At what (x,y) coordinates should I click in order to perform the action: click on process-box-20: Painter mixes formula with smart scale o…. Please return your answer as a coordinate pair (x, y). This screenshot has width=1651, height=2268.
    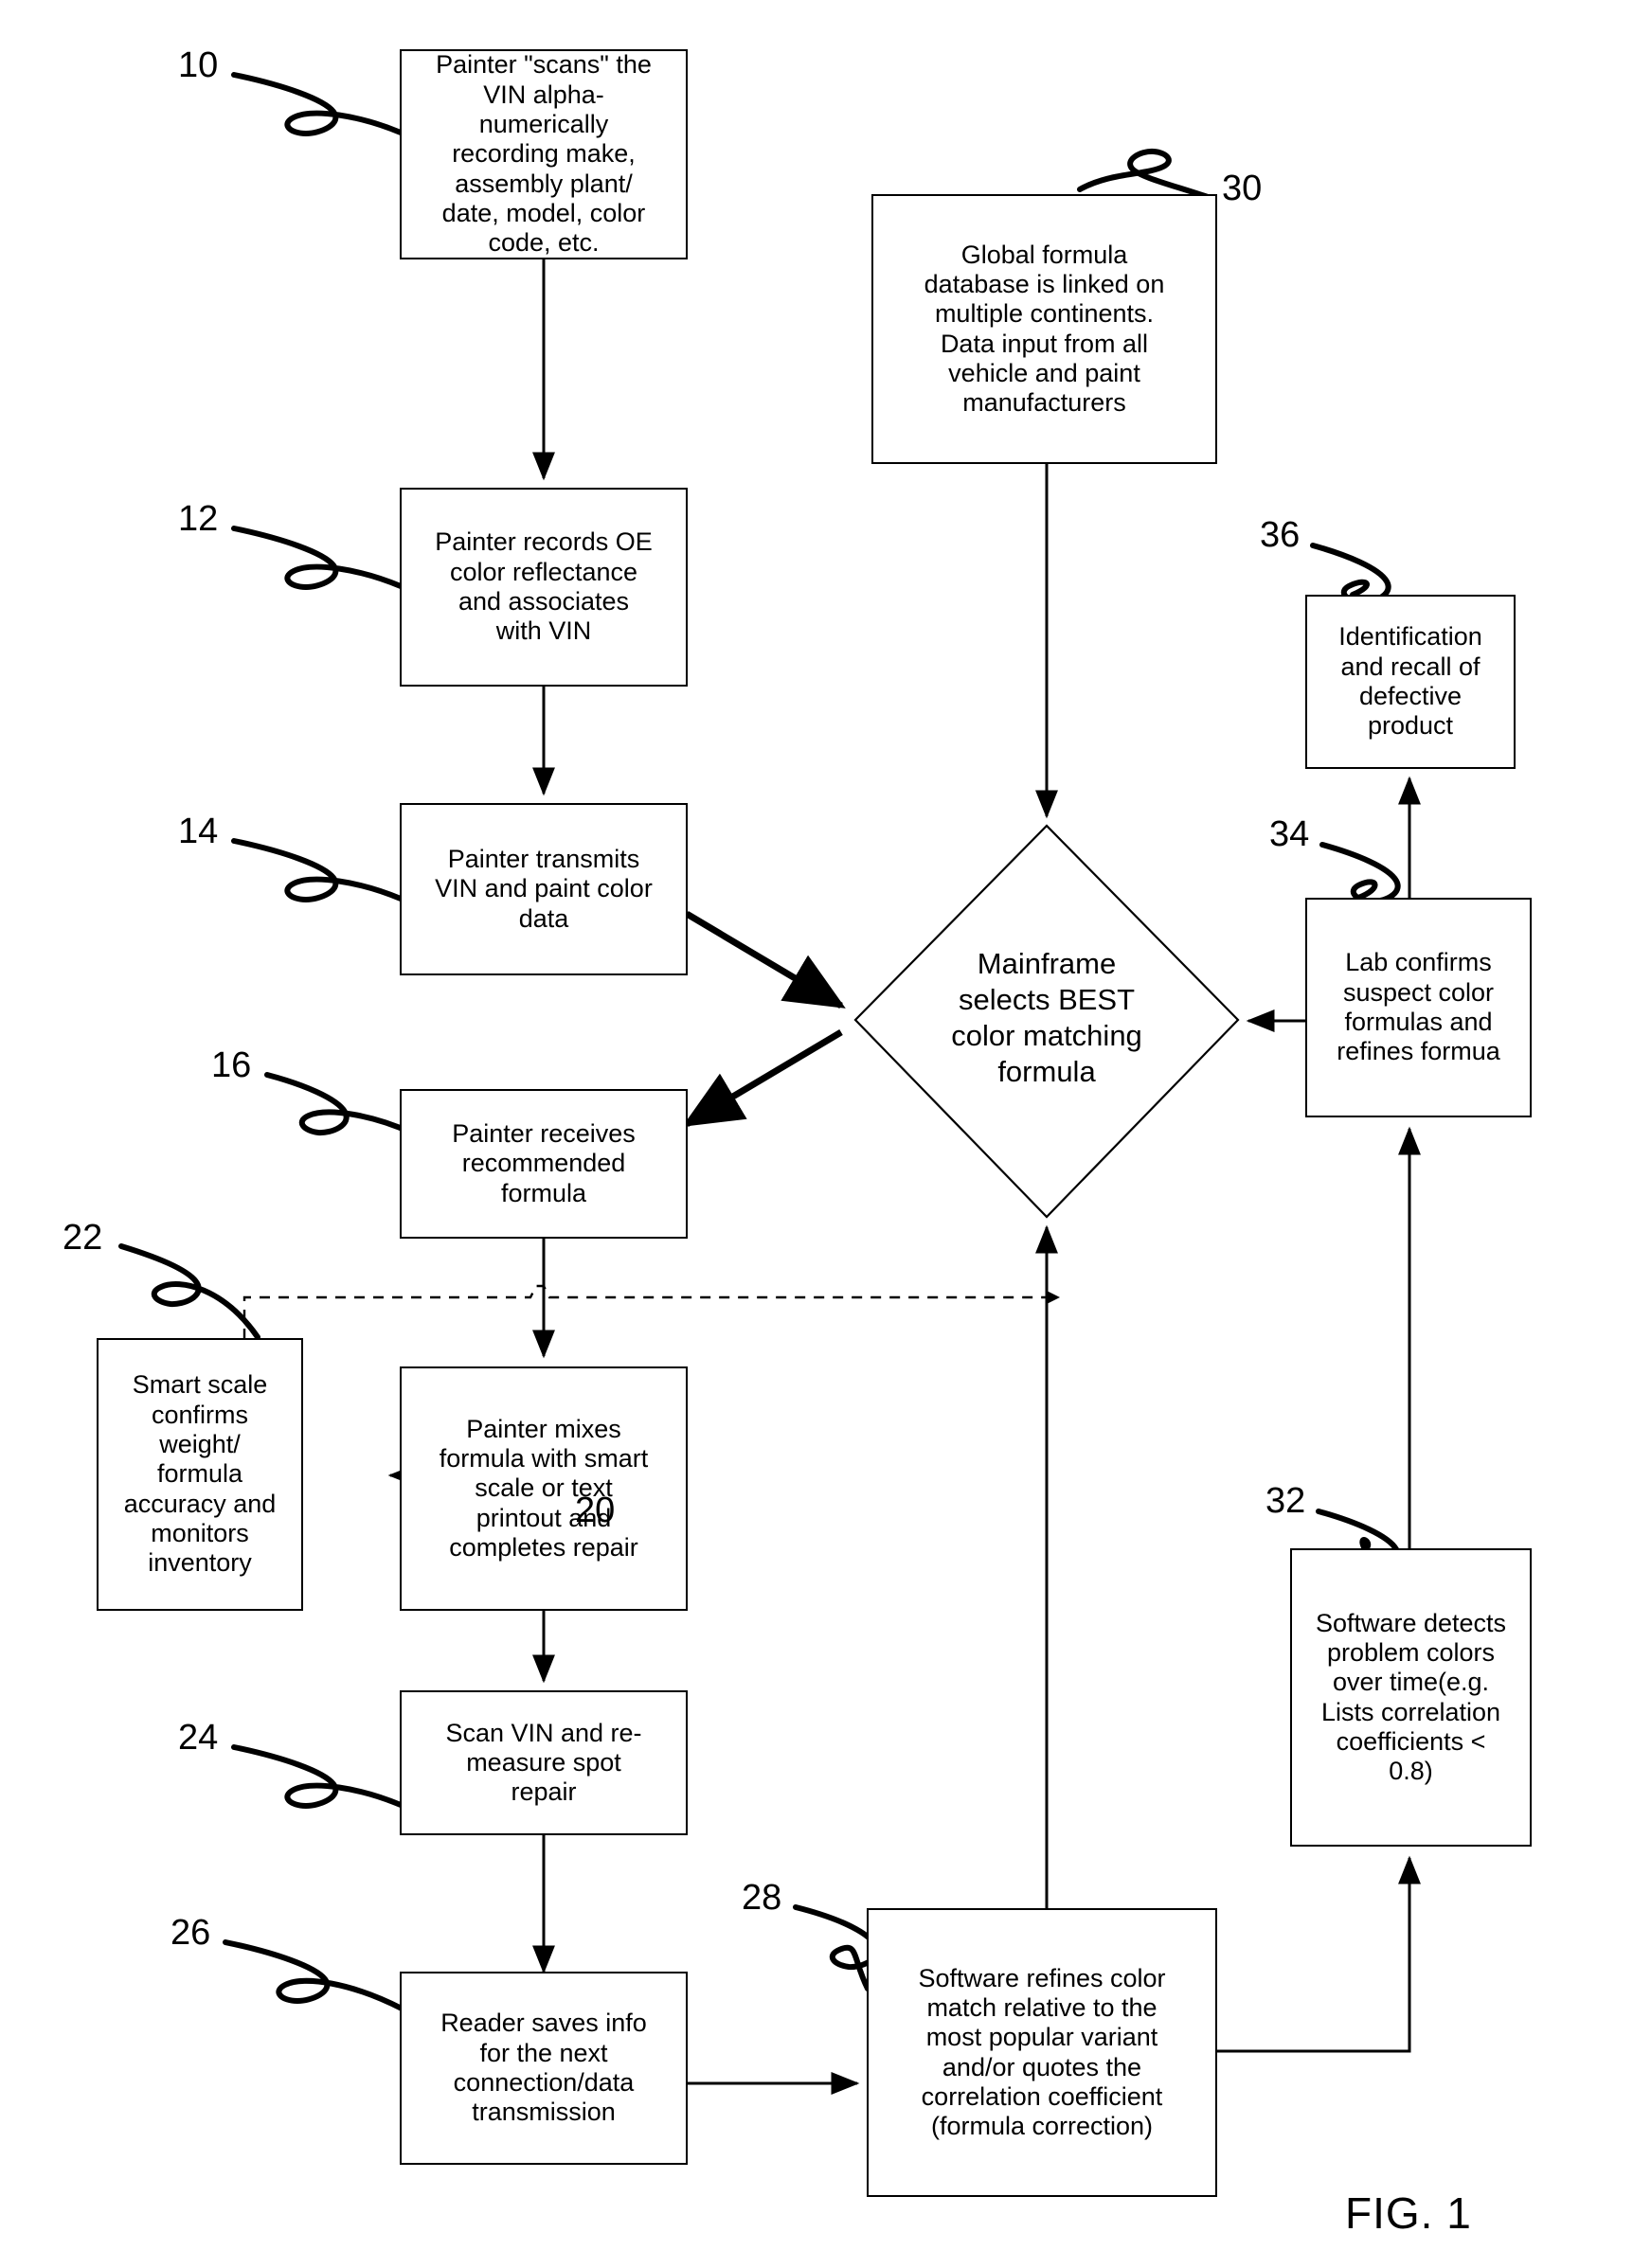
    Looking at the image, I should click on (544, 1488).